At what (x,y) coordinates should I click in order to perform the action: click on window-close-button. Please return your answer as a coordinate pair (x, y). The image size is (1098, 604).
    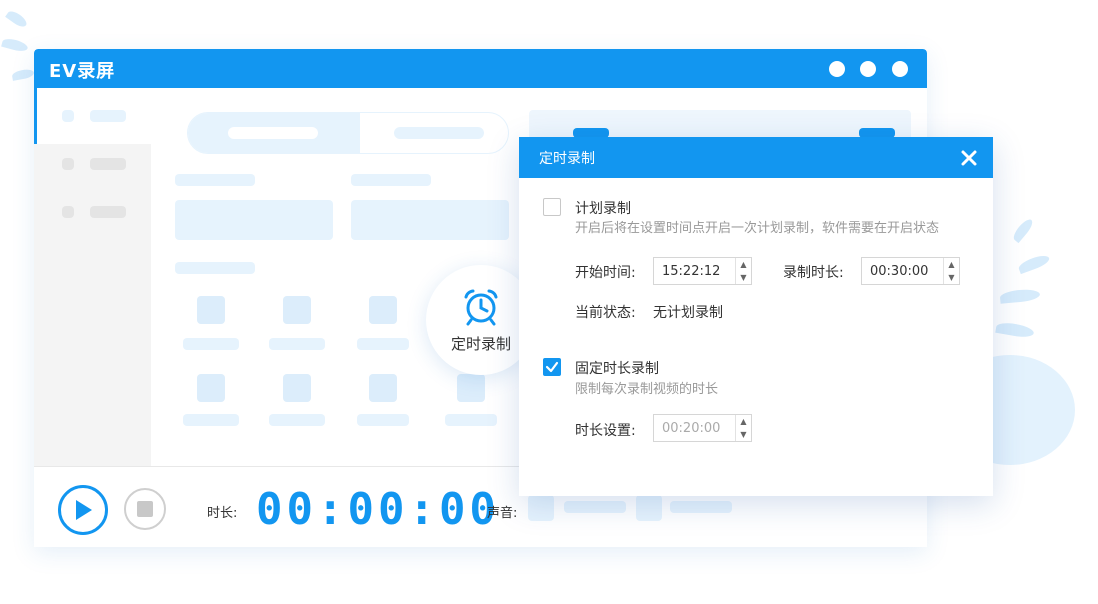
    Looking at the image, I should click on (900, 69).